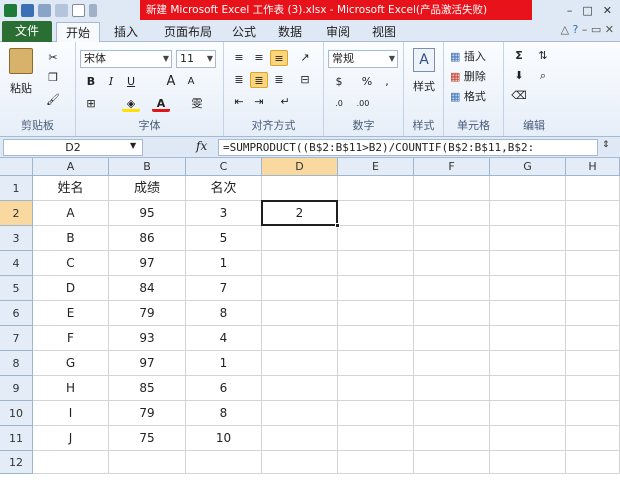 The image size is (620, 481). I want to click on row-header-6: 6, so click(16, 313).